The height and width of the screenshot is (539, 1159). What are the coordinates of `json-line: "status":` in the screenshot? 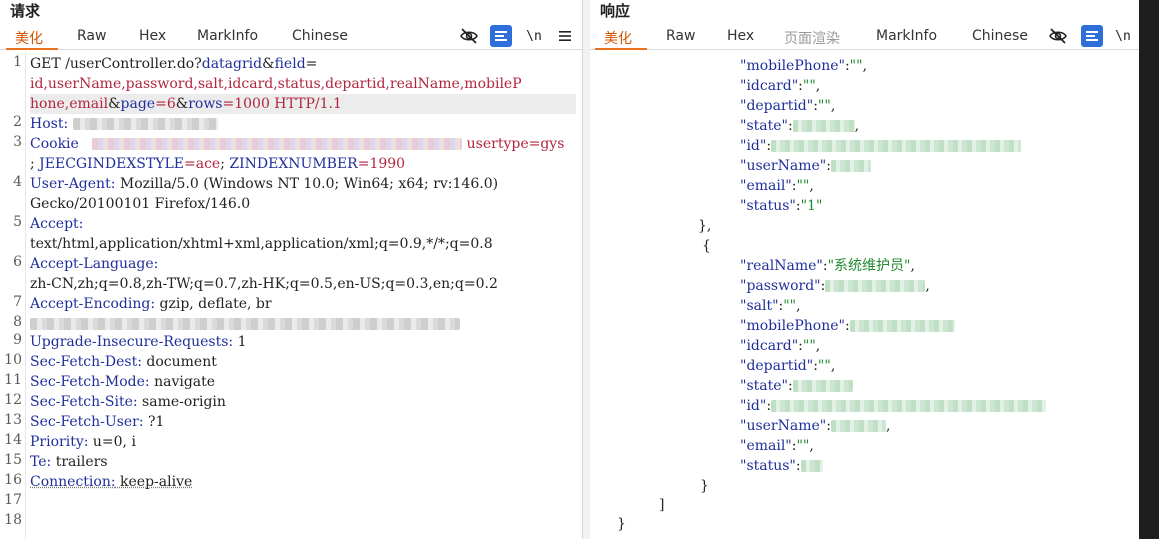 It's located at (936, 466).